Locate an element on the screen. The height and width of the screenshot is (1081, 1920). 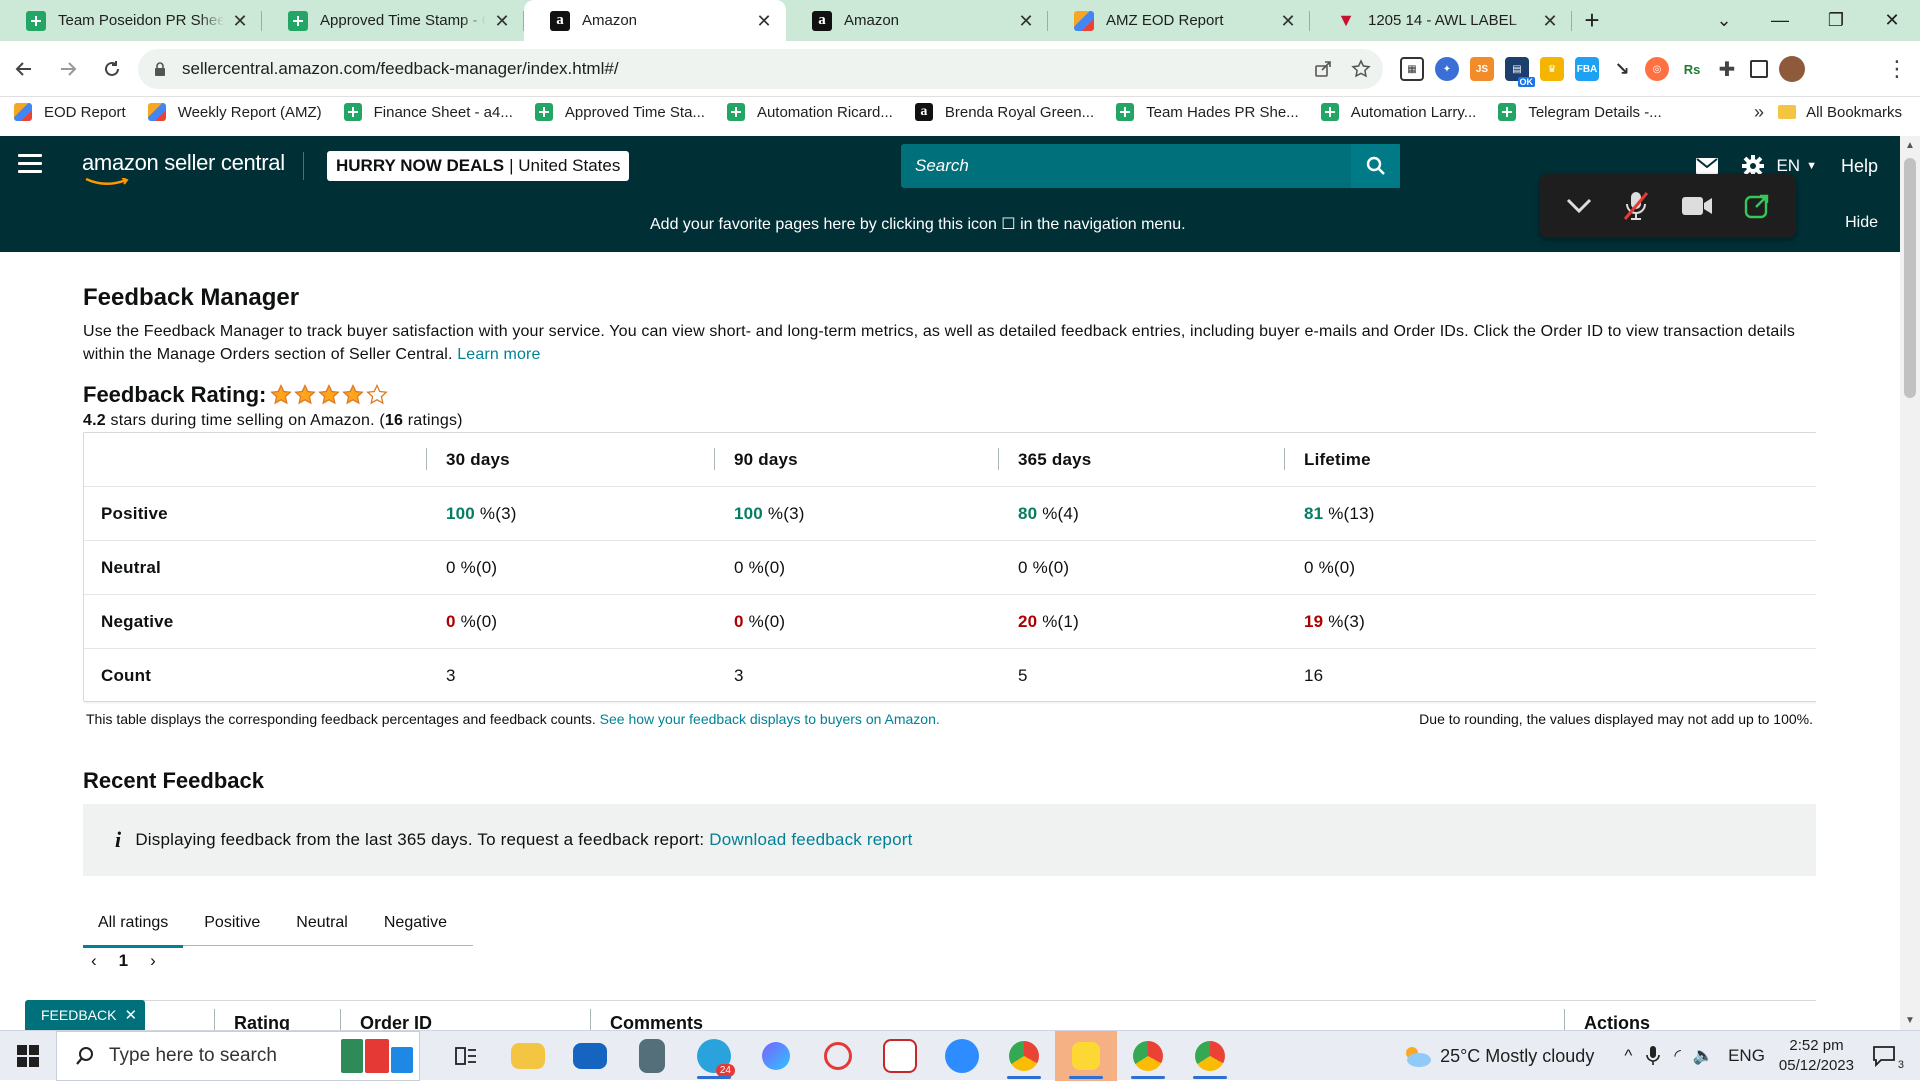
fba-extension-icon: FBA is located at coordinates (1587, 69).